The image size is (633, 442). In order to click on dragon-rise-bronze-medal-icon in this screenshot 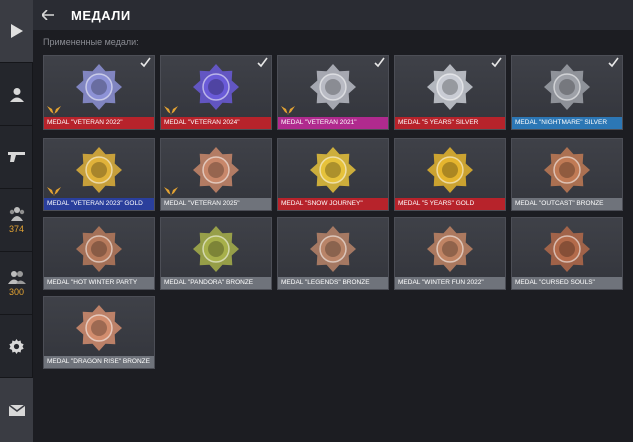, I will do `click(99, 328)`.